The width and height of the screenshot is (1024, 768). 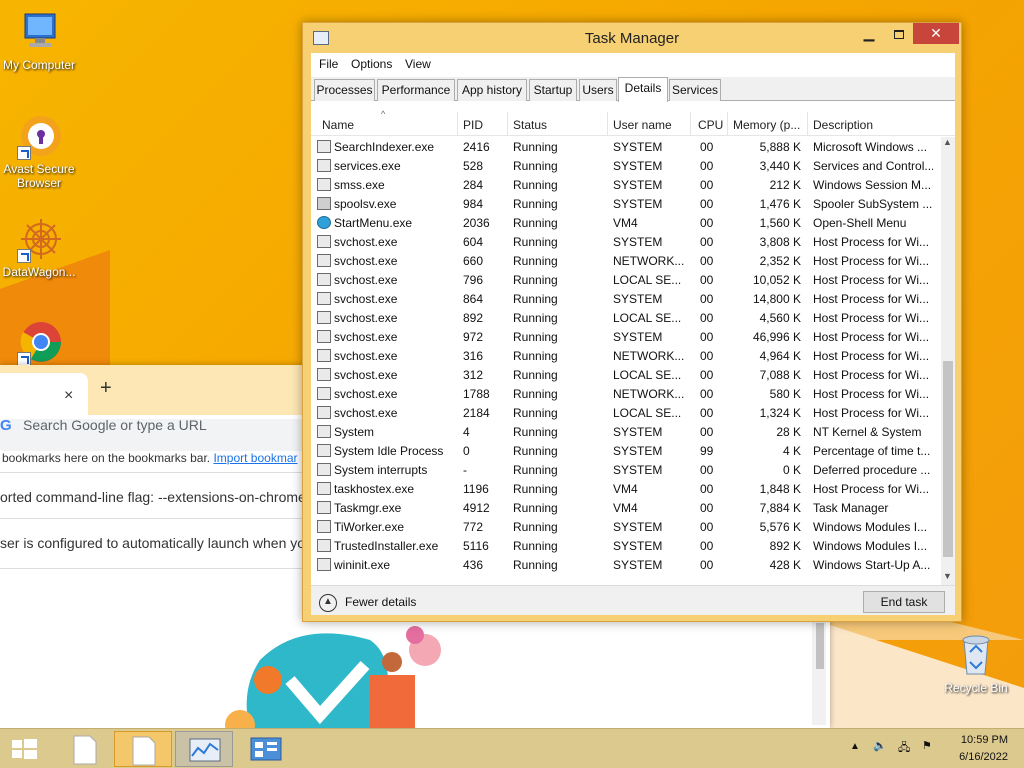 I want to click on desktop-icon-avast: Avast Secure Browser, so click(x=39, y=151).